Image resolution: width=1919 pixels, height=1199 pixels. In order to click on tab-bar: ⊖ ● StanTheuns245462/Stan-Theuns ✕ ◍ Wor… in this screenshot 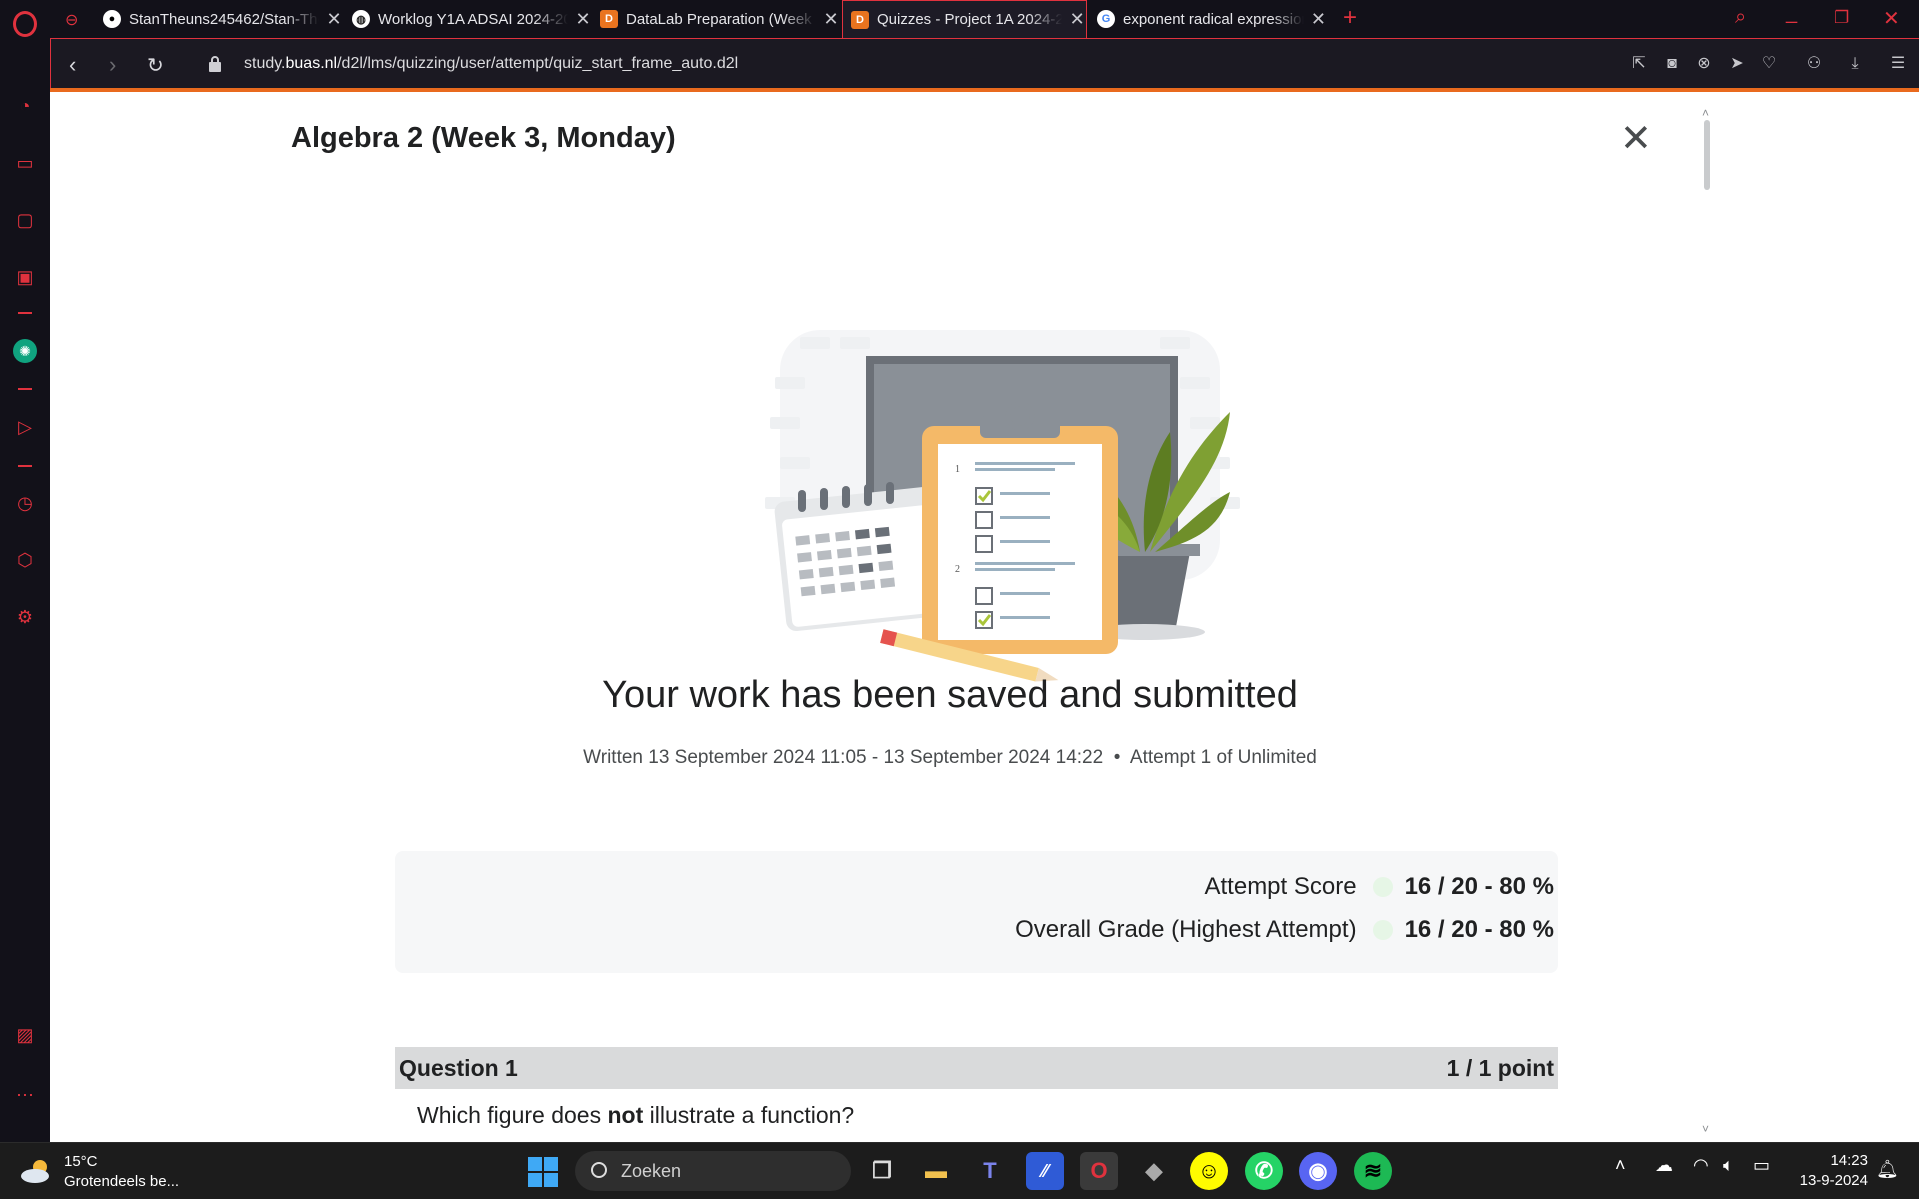, I will do `click(959, 19)`.